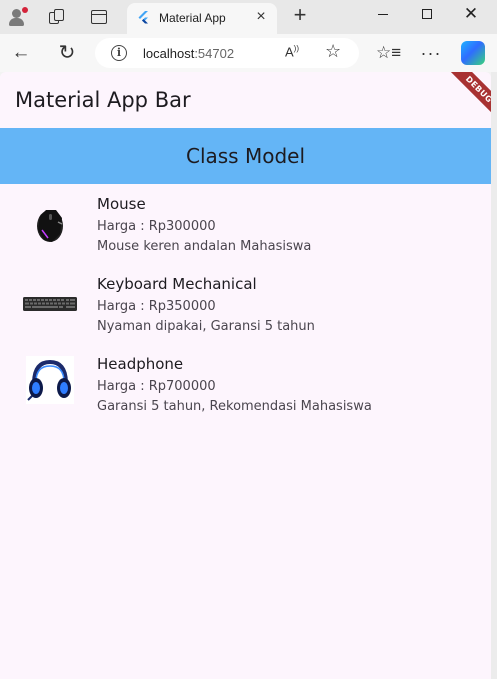  I want to click on browser-tab: Material App ×, so click(202, 18).